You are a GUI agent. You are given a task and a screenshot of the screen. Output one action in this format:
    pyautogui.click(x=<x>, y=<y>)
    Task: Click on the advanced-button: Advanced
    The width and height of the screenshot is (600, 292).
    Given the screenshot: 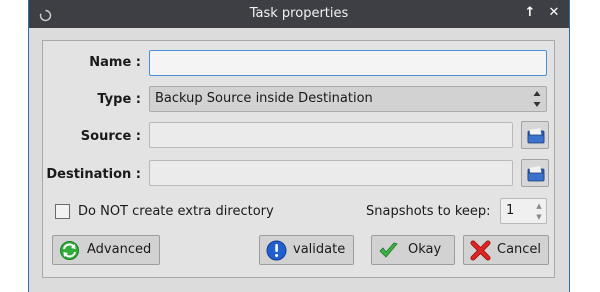 What is the action you would take?
    pyautogui.click(x=106, y=250)
    